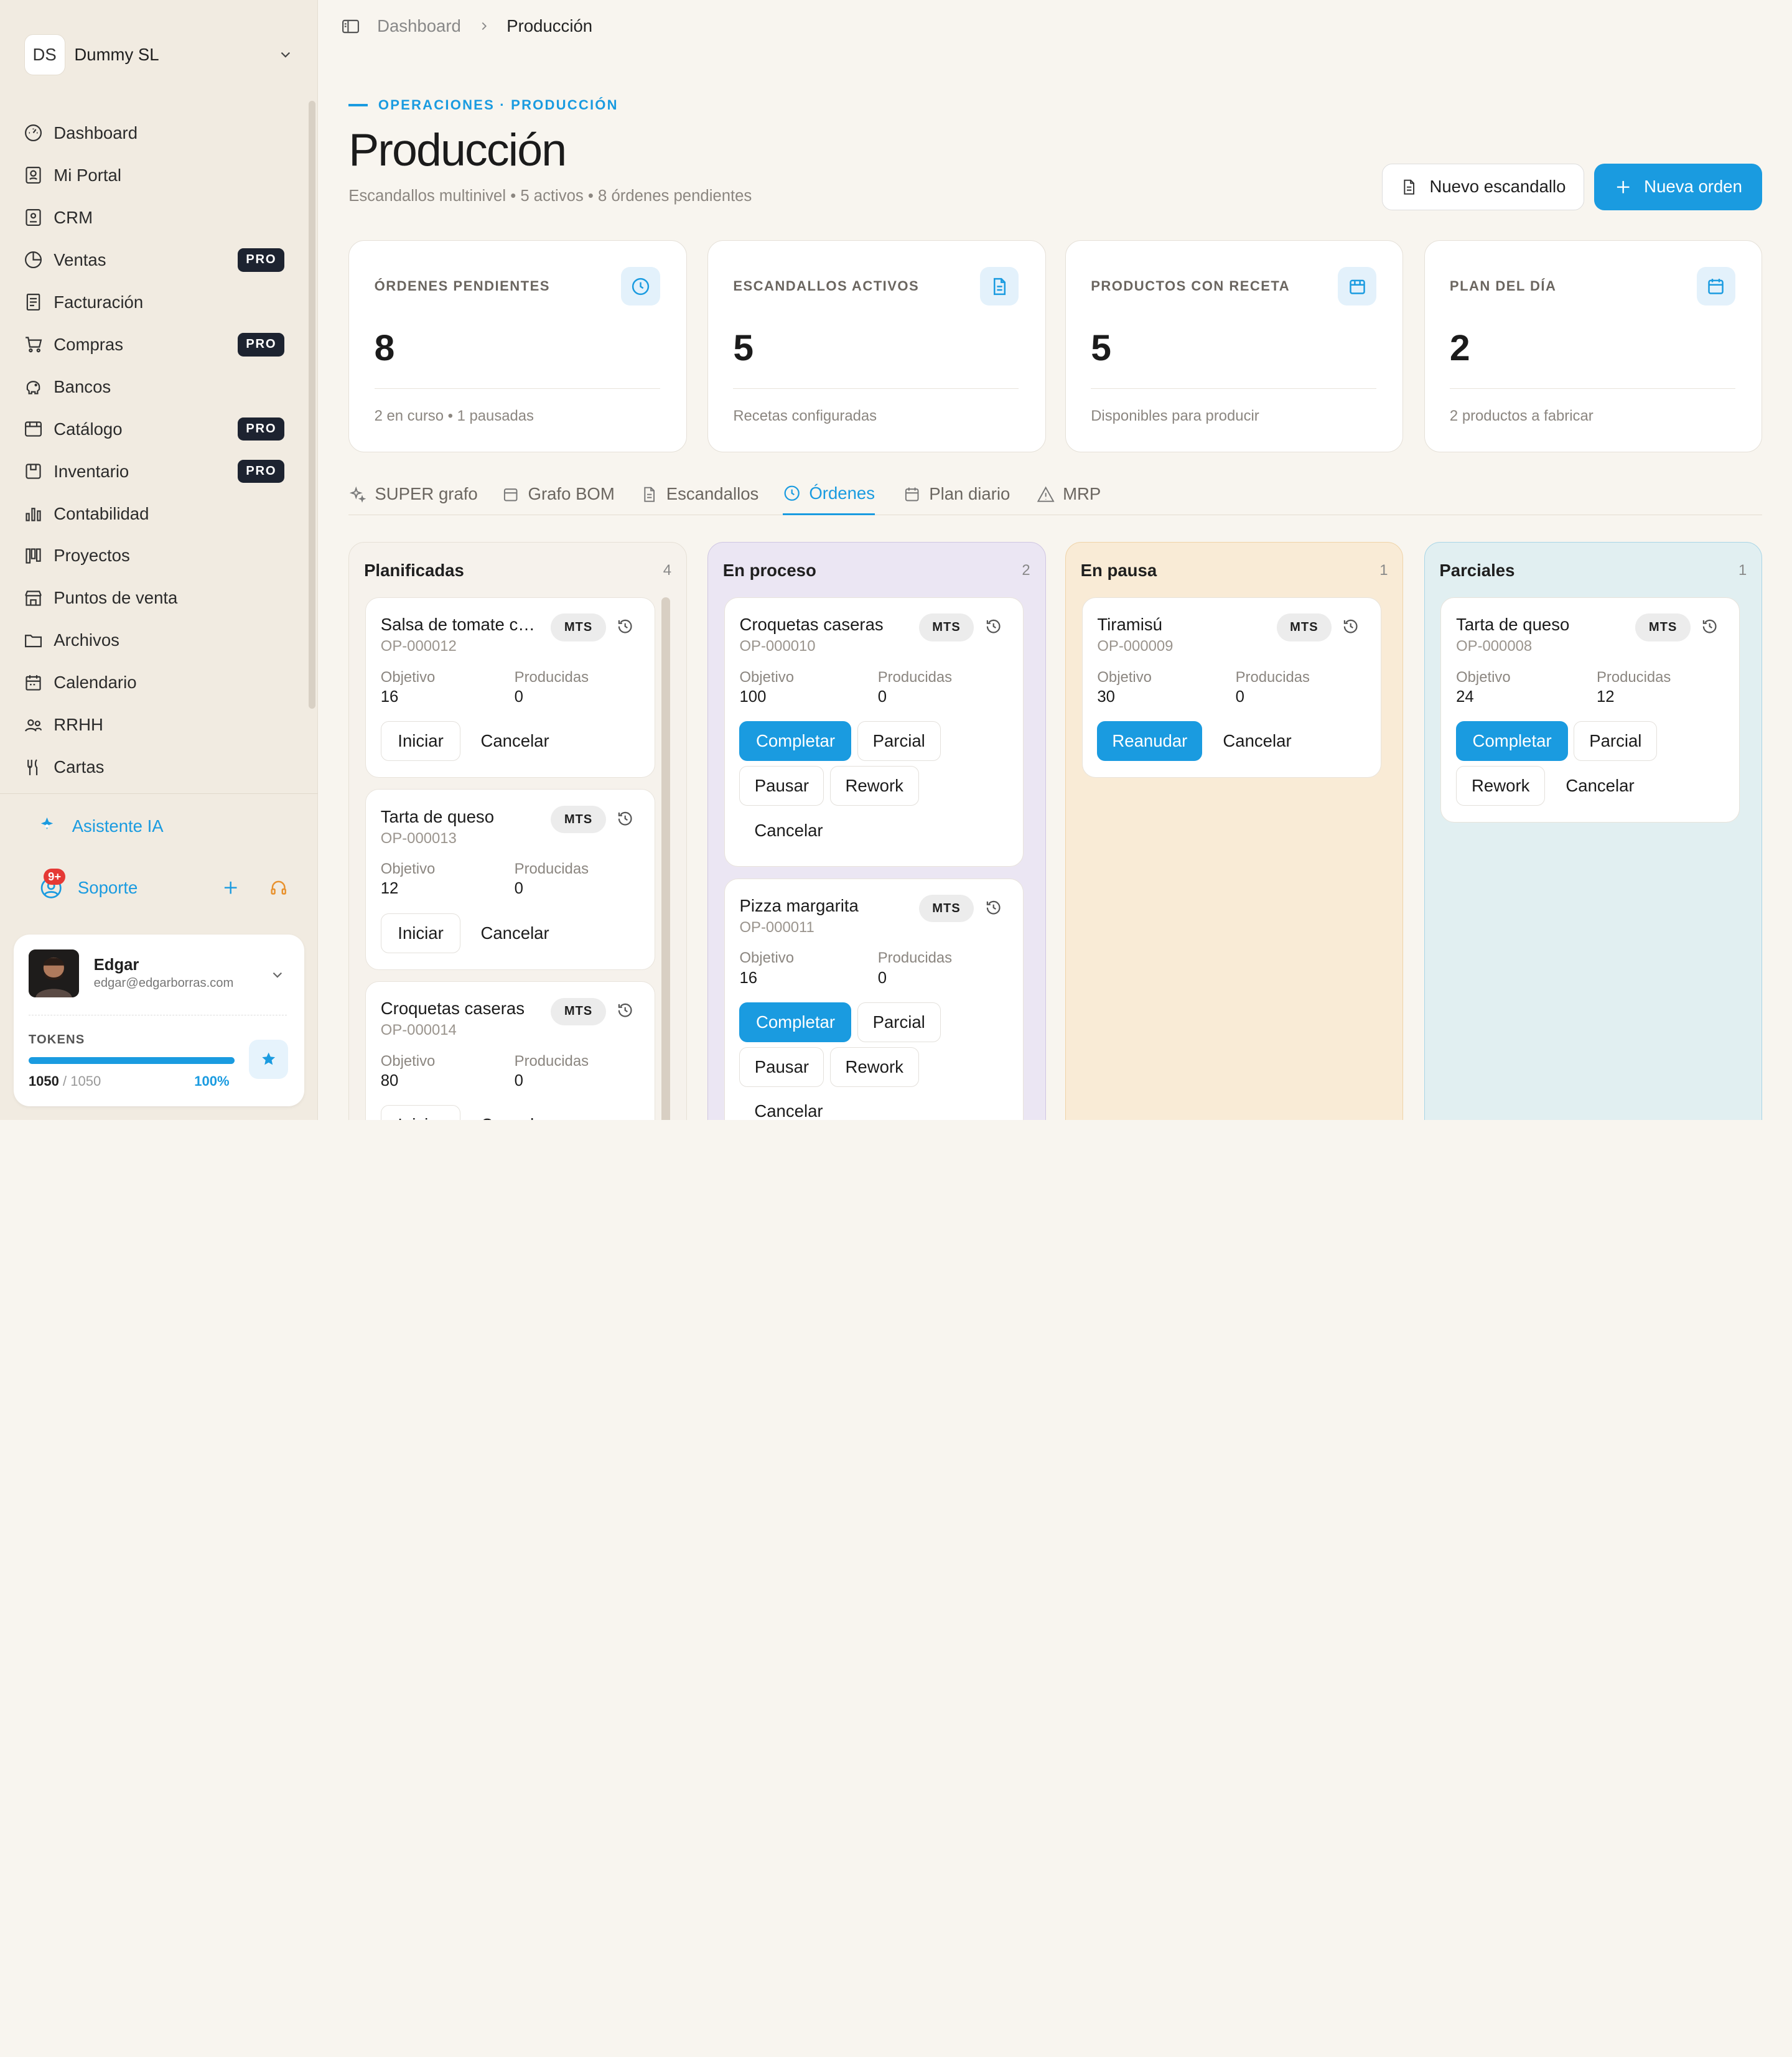 This screenshot has width=1792, height=2057. What do you see at coordinates (160, 387) in the screenshot?
I see `sidebar-item-bancos: Bancos` at bounding box center [160, 387].